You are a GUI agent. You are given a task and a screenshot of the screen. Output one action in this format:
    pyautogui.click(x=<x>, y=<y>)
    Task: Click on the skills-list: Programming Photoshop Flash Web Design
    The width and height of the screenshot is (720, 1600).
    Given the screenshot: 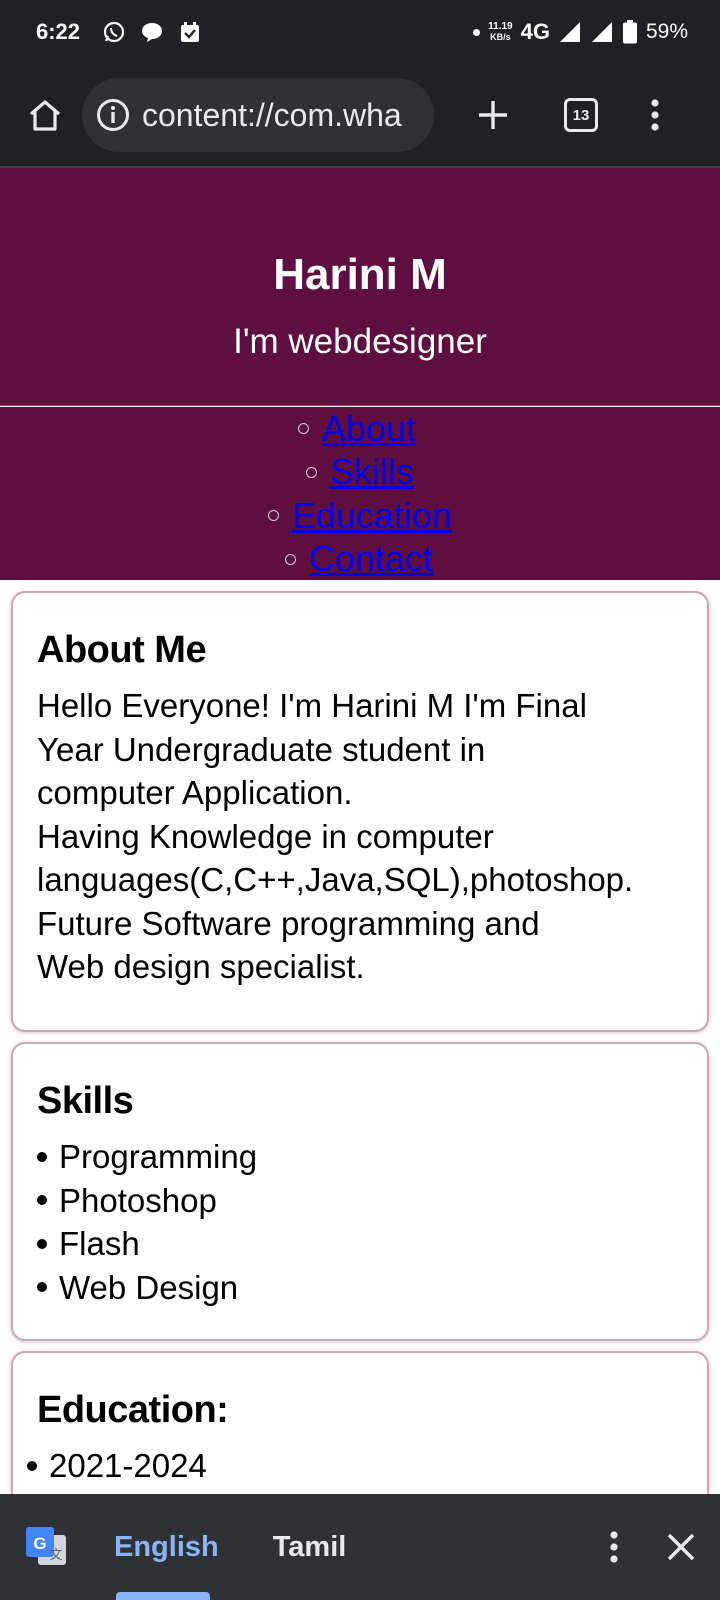 What is the action you would take?
    pyautogui.click(x=360, y=1222)
    